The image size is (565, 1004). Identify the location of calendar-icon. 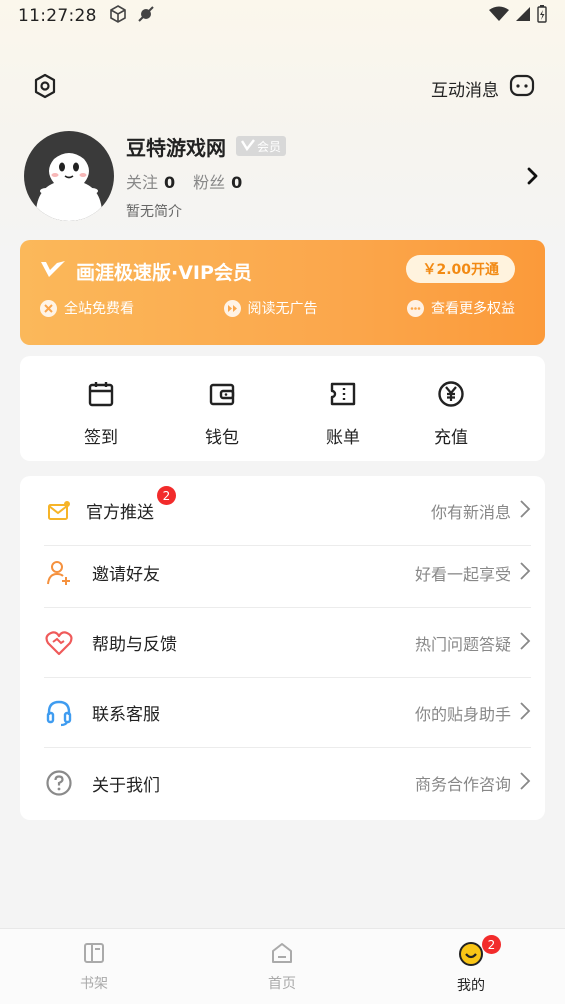
(101, 396).